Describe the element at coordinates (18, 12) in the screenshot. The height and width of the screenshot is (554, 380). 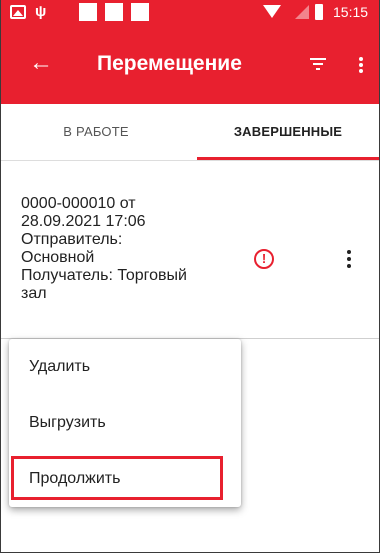
I see `image-icon` at that location.